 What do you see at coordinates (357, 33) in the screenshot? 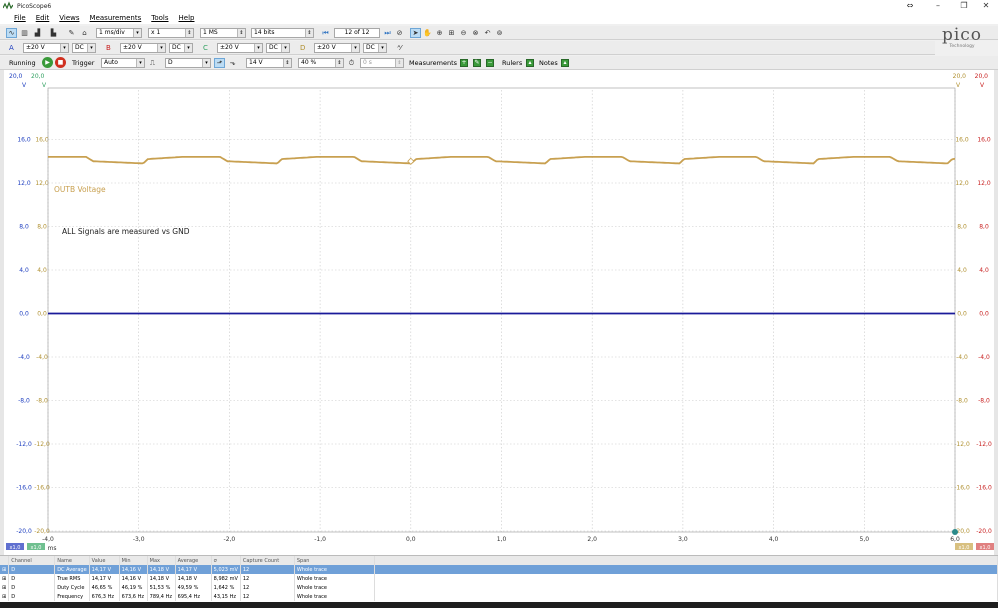
I see `capture-index-field: 12 of 12` at bounding box center [357, 33].